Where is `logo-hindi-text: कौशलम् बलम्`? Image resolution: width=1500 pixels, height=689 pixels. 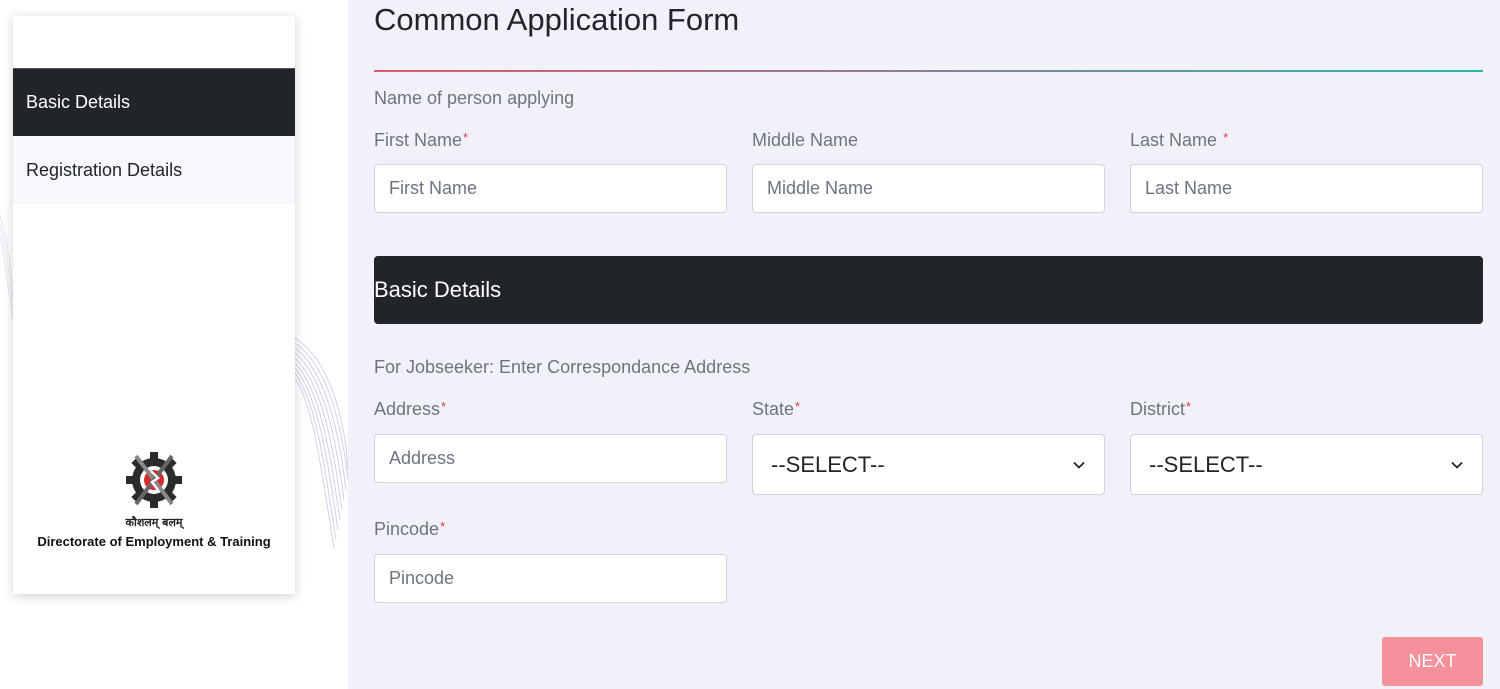 logo-hindi-text: कौशलम् बलम् is located at coordinates (154, 522).